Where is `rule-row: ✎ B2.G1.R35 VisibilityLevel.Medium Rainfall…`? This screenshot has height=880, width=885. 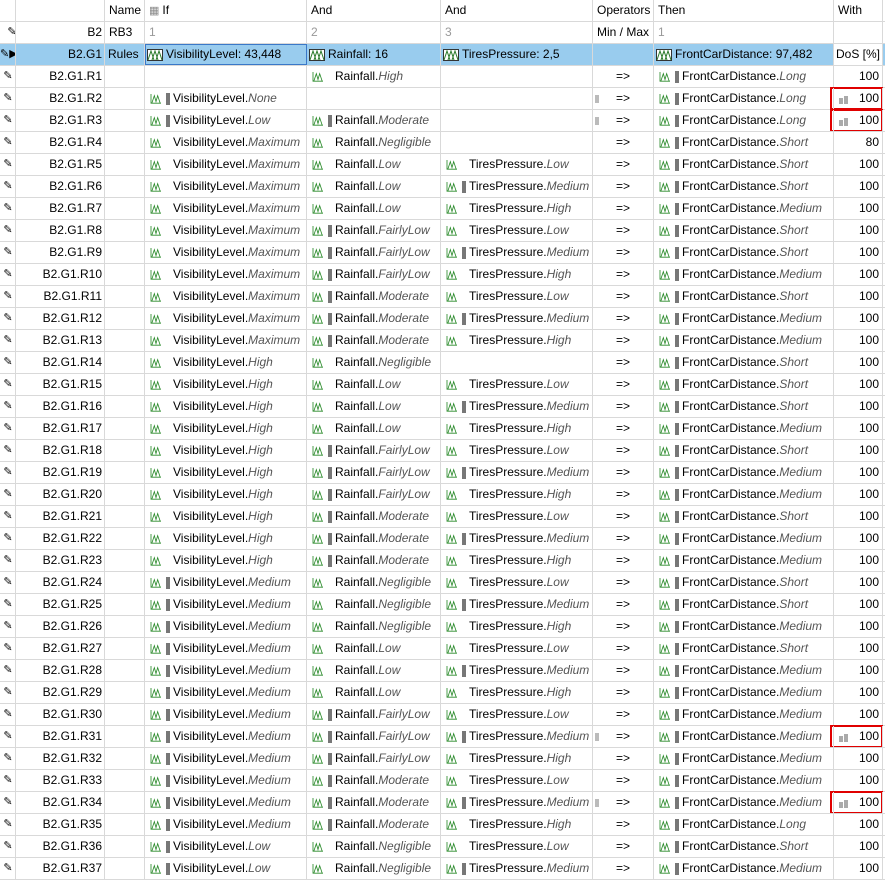 rule-row: ✎ B2.G1.R35 VisibilityLevel.Medium Rainfall… is located at coordinates (442, 825).